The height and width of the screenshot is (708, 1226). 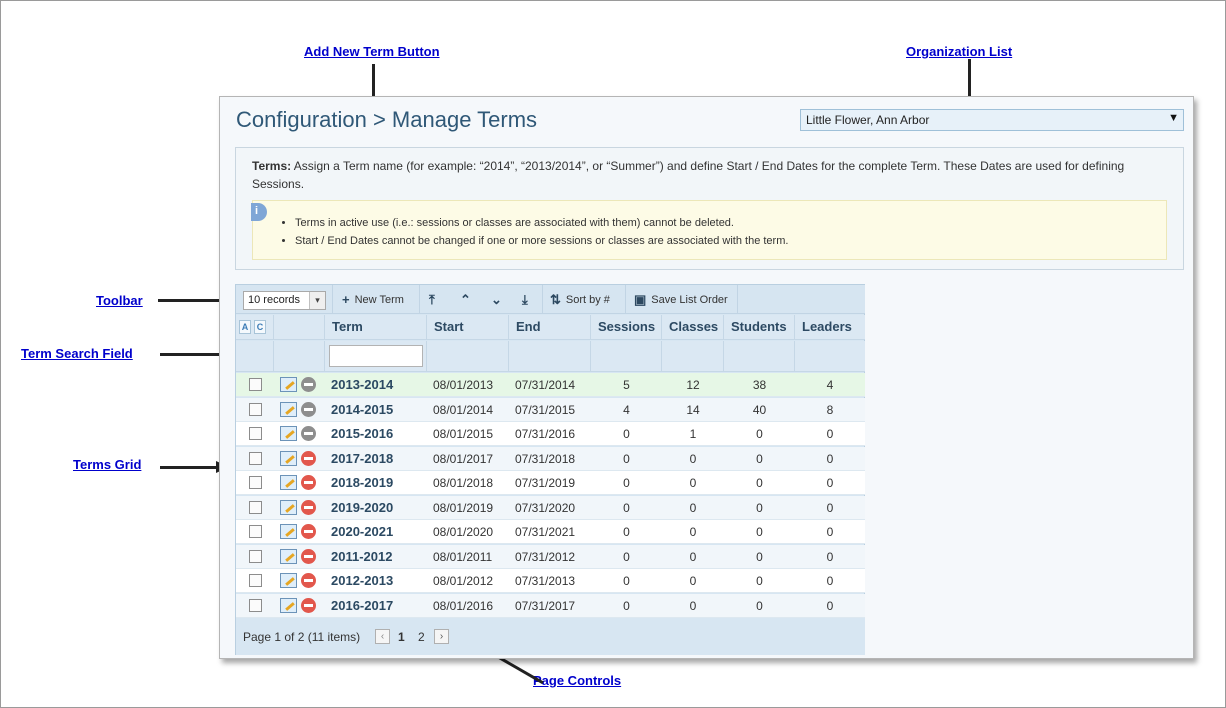 What do you see at coordinates (421, 637) in the screenshot?
I see `page-2-button: 2` at bounding box center [421, 637].